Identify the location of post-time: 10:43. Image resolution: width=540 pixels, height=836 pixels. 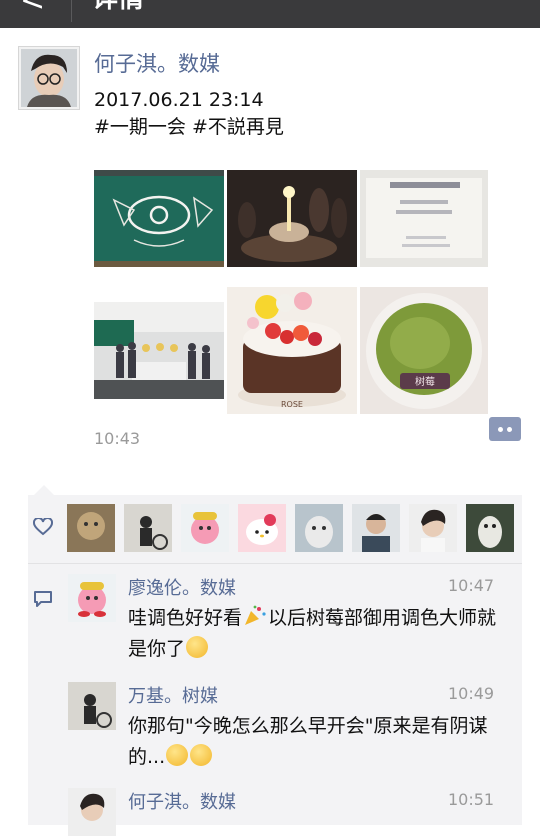
(117, 438).